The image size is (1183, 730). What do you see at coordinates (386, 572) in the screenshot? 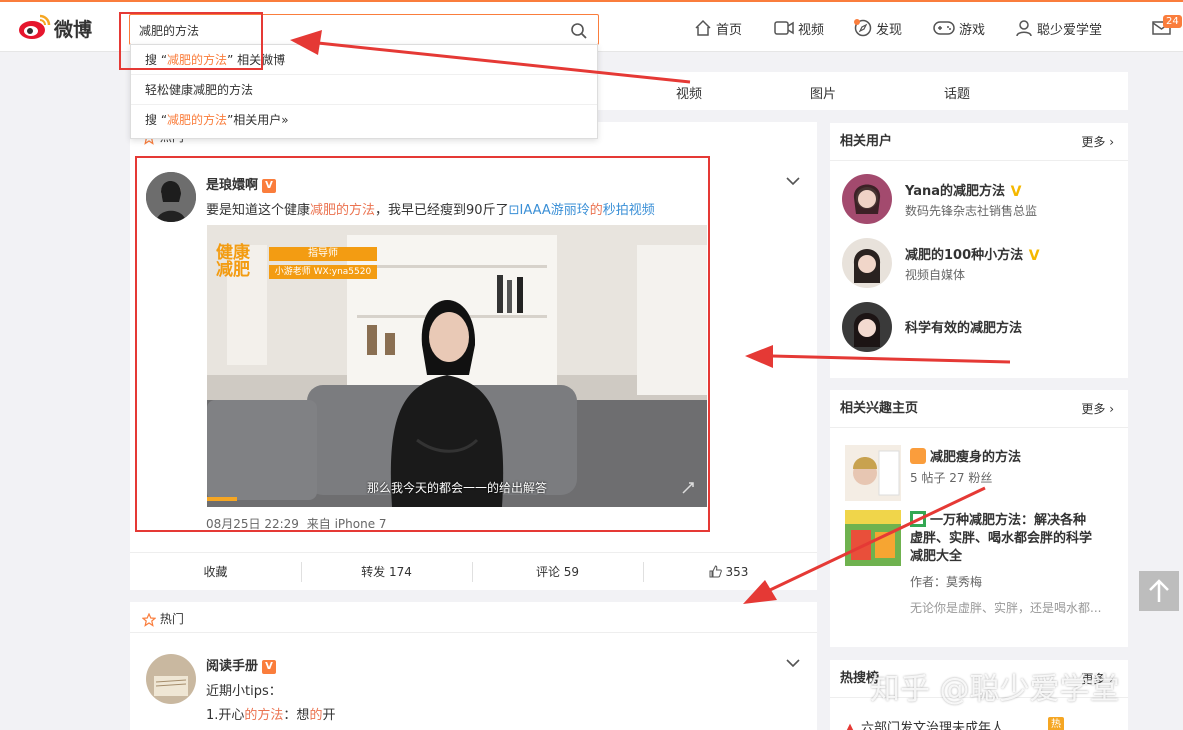
I see `repost-button: 转发 174` at bounding box center [386, 572].